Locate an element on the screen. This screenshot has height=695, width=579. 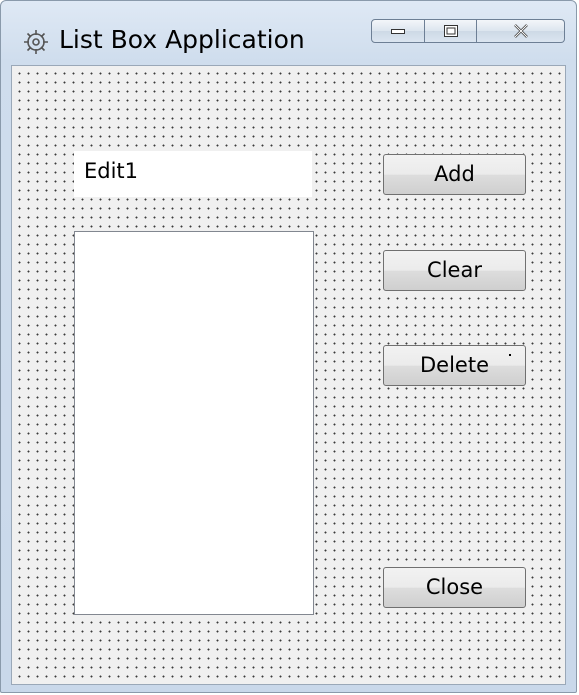
delete-button-label: Delete is located at coordinates (454, 365).